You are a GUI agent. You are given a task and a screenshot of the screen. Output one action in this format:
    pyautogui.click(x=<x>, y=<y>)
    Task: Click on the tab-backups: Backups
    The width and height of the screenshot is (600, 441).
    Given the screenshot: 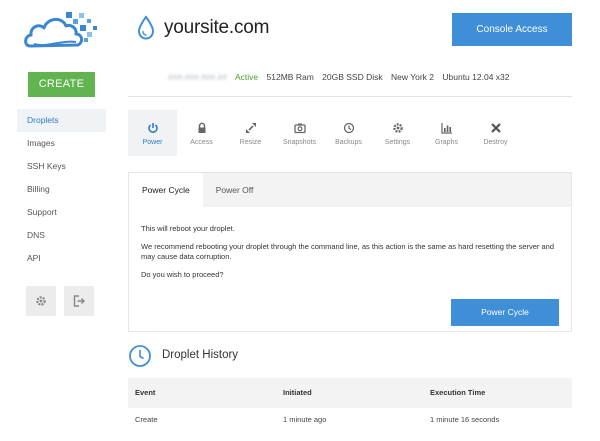 What is the action you would take?
    pyautogui.click(x=348, y=133)
    